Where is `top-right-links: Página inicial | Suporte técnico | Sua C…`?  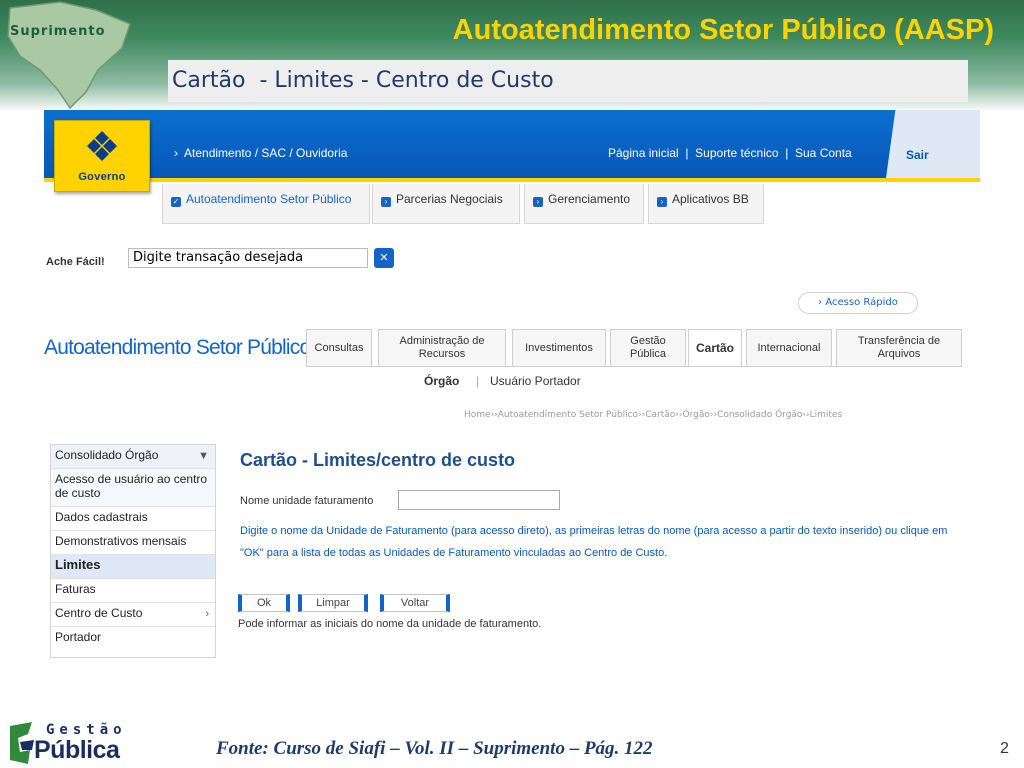
top-right-links: Página inicial | Suporte técnico | Sua C… is located at coordinates (730, 153).